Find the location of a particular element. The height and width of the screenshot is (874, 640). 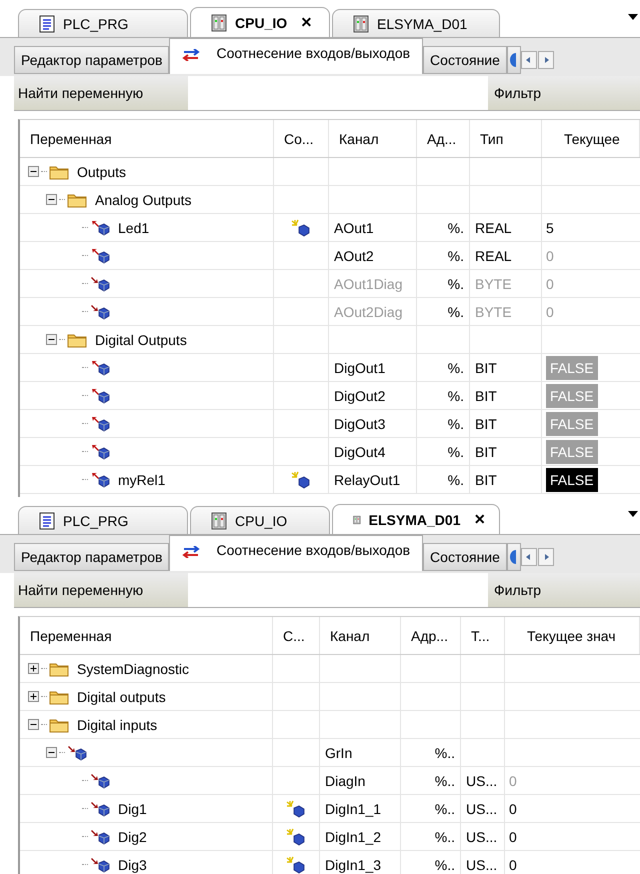

channel-name: DigIn1_1 is located at coordinates (353, 808).